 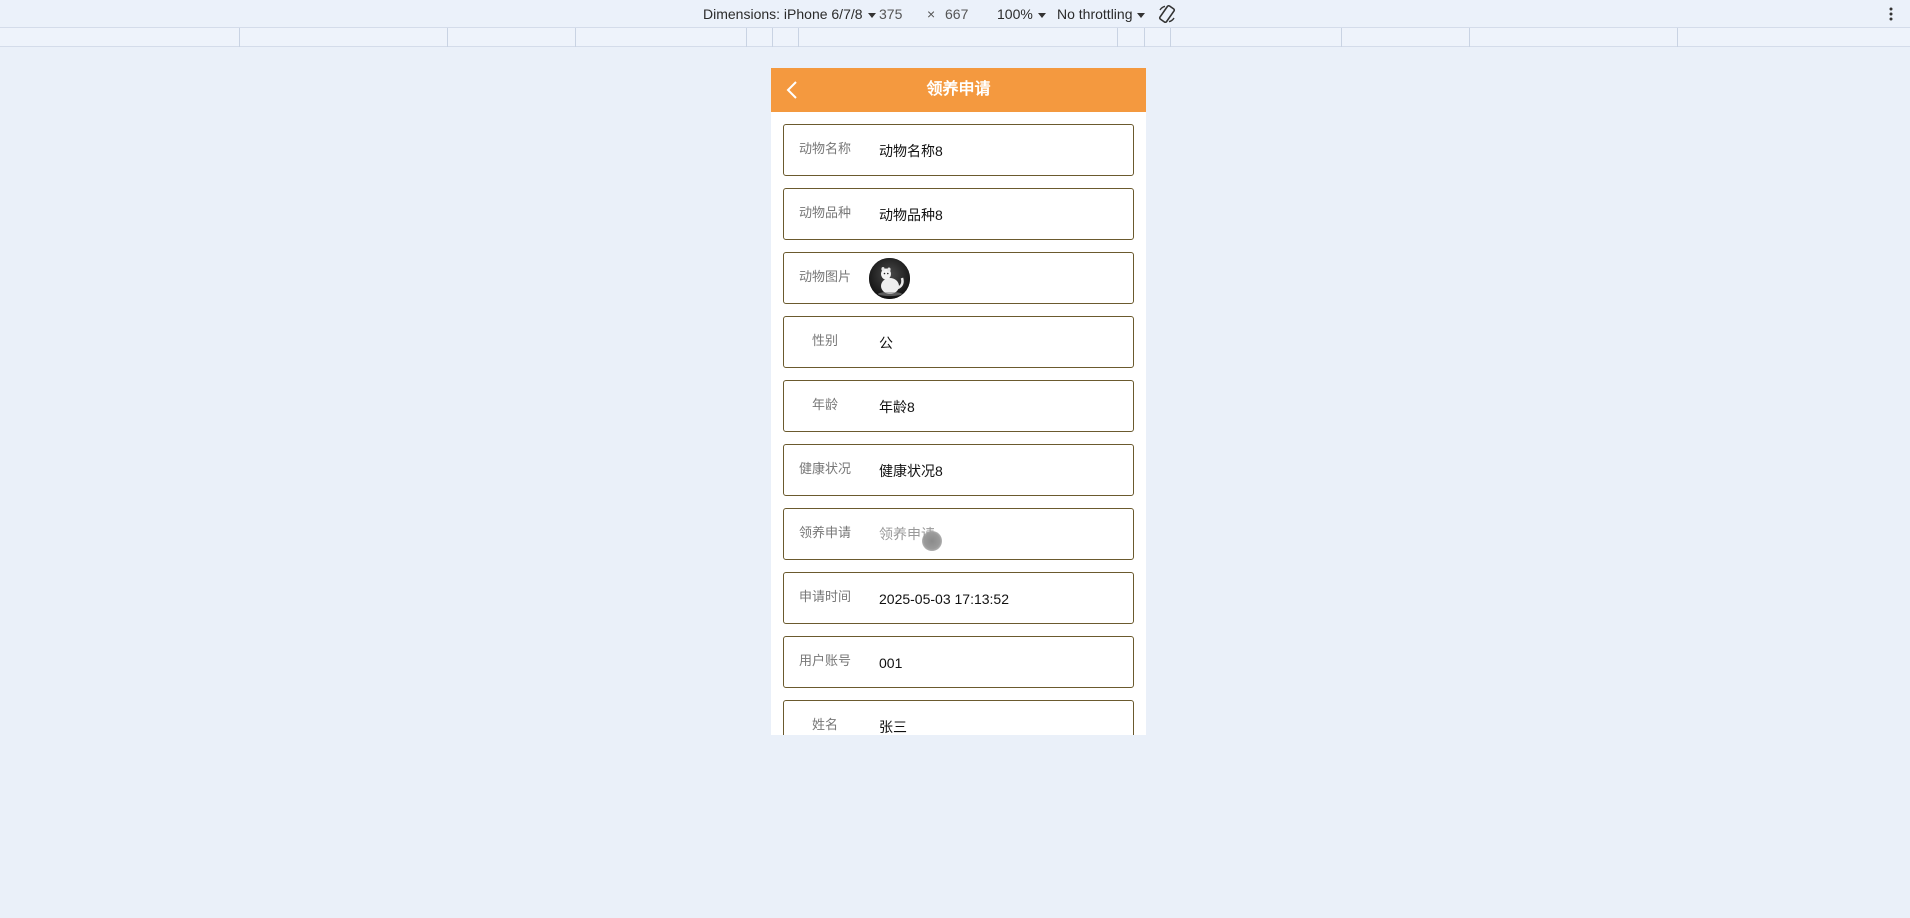 I want to click on field-label: 领养申请, so click(x=824, y=532).